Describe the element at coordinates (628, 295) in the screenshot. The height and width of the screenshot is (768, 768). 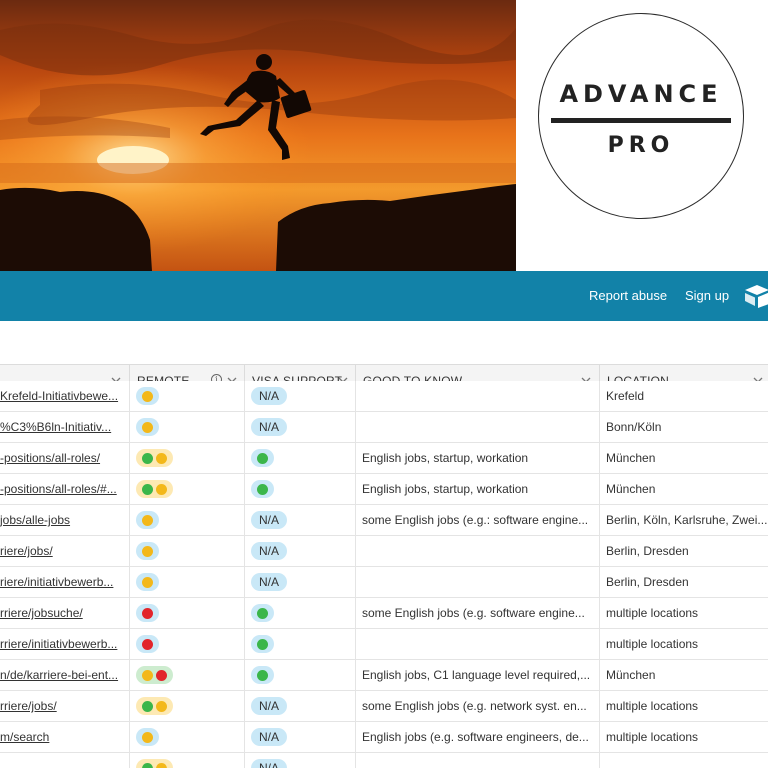
I see `report-abuse-link: Report abuse` at that location.